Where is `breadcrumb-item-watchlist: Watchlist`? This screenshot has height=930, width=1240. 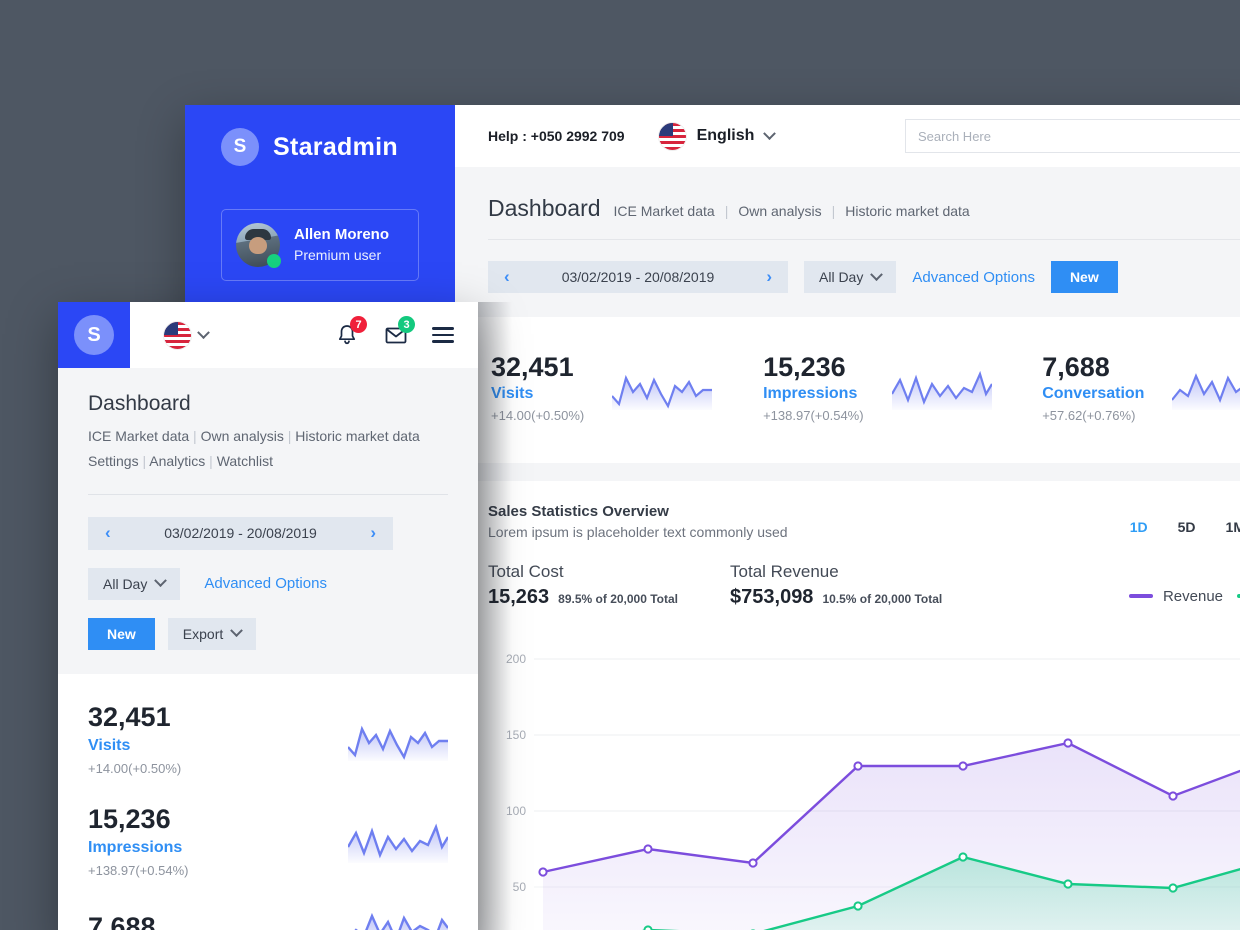
breadcrumb-item-watchlist: Watchlist is located at coordinates (245, 461).